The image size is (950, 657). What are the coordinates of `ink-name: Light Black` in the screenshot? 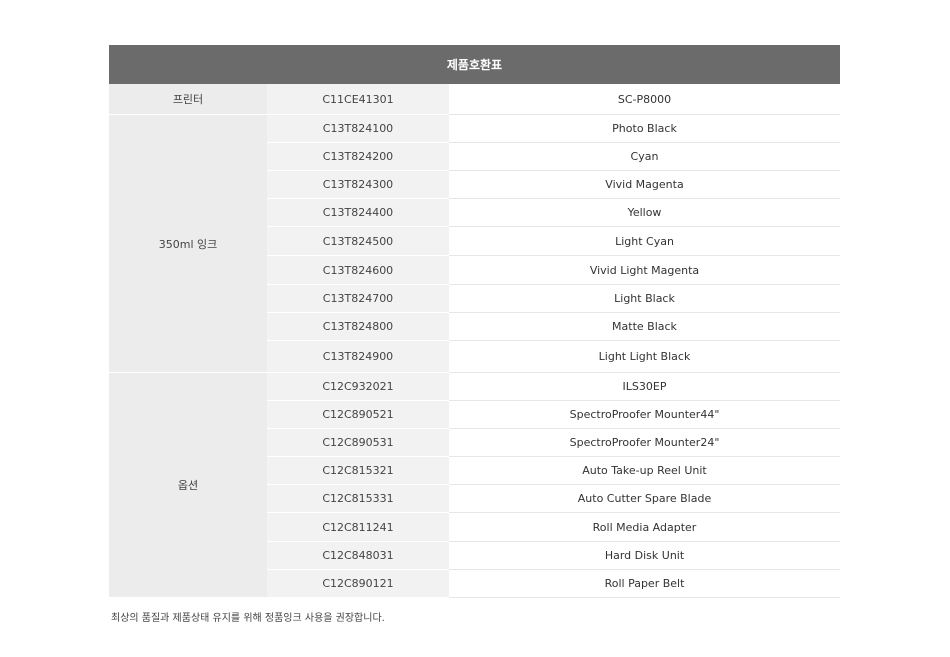 It's located at (644, 299).